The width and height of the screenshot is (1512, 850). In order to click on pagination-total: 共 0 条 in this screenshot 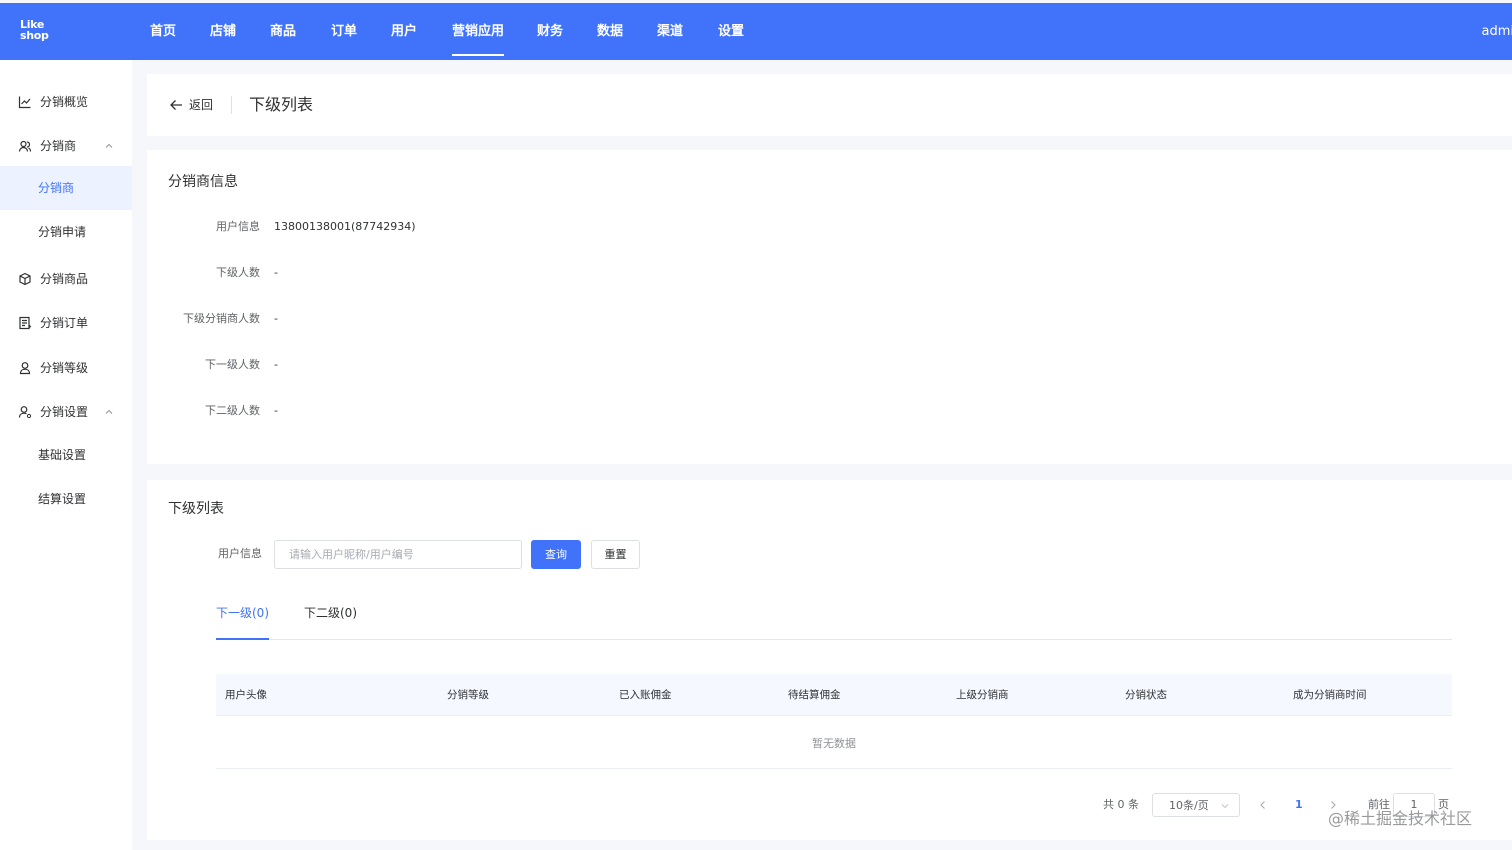, I will do `click(1121, 804)`.